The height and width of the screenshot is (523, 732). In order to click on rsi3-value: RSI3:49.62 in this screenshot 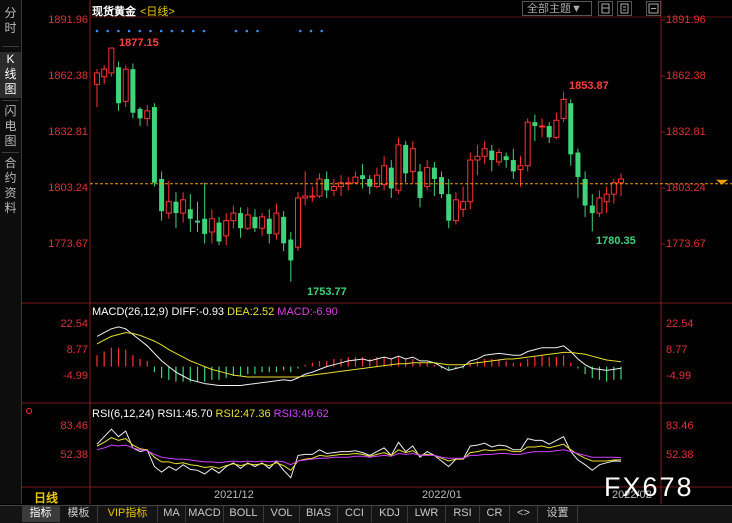, I will do `click(301, 414)`.